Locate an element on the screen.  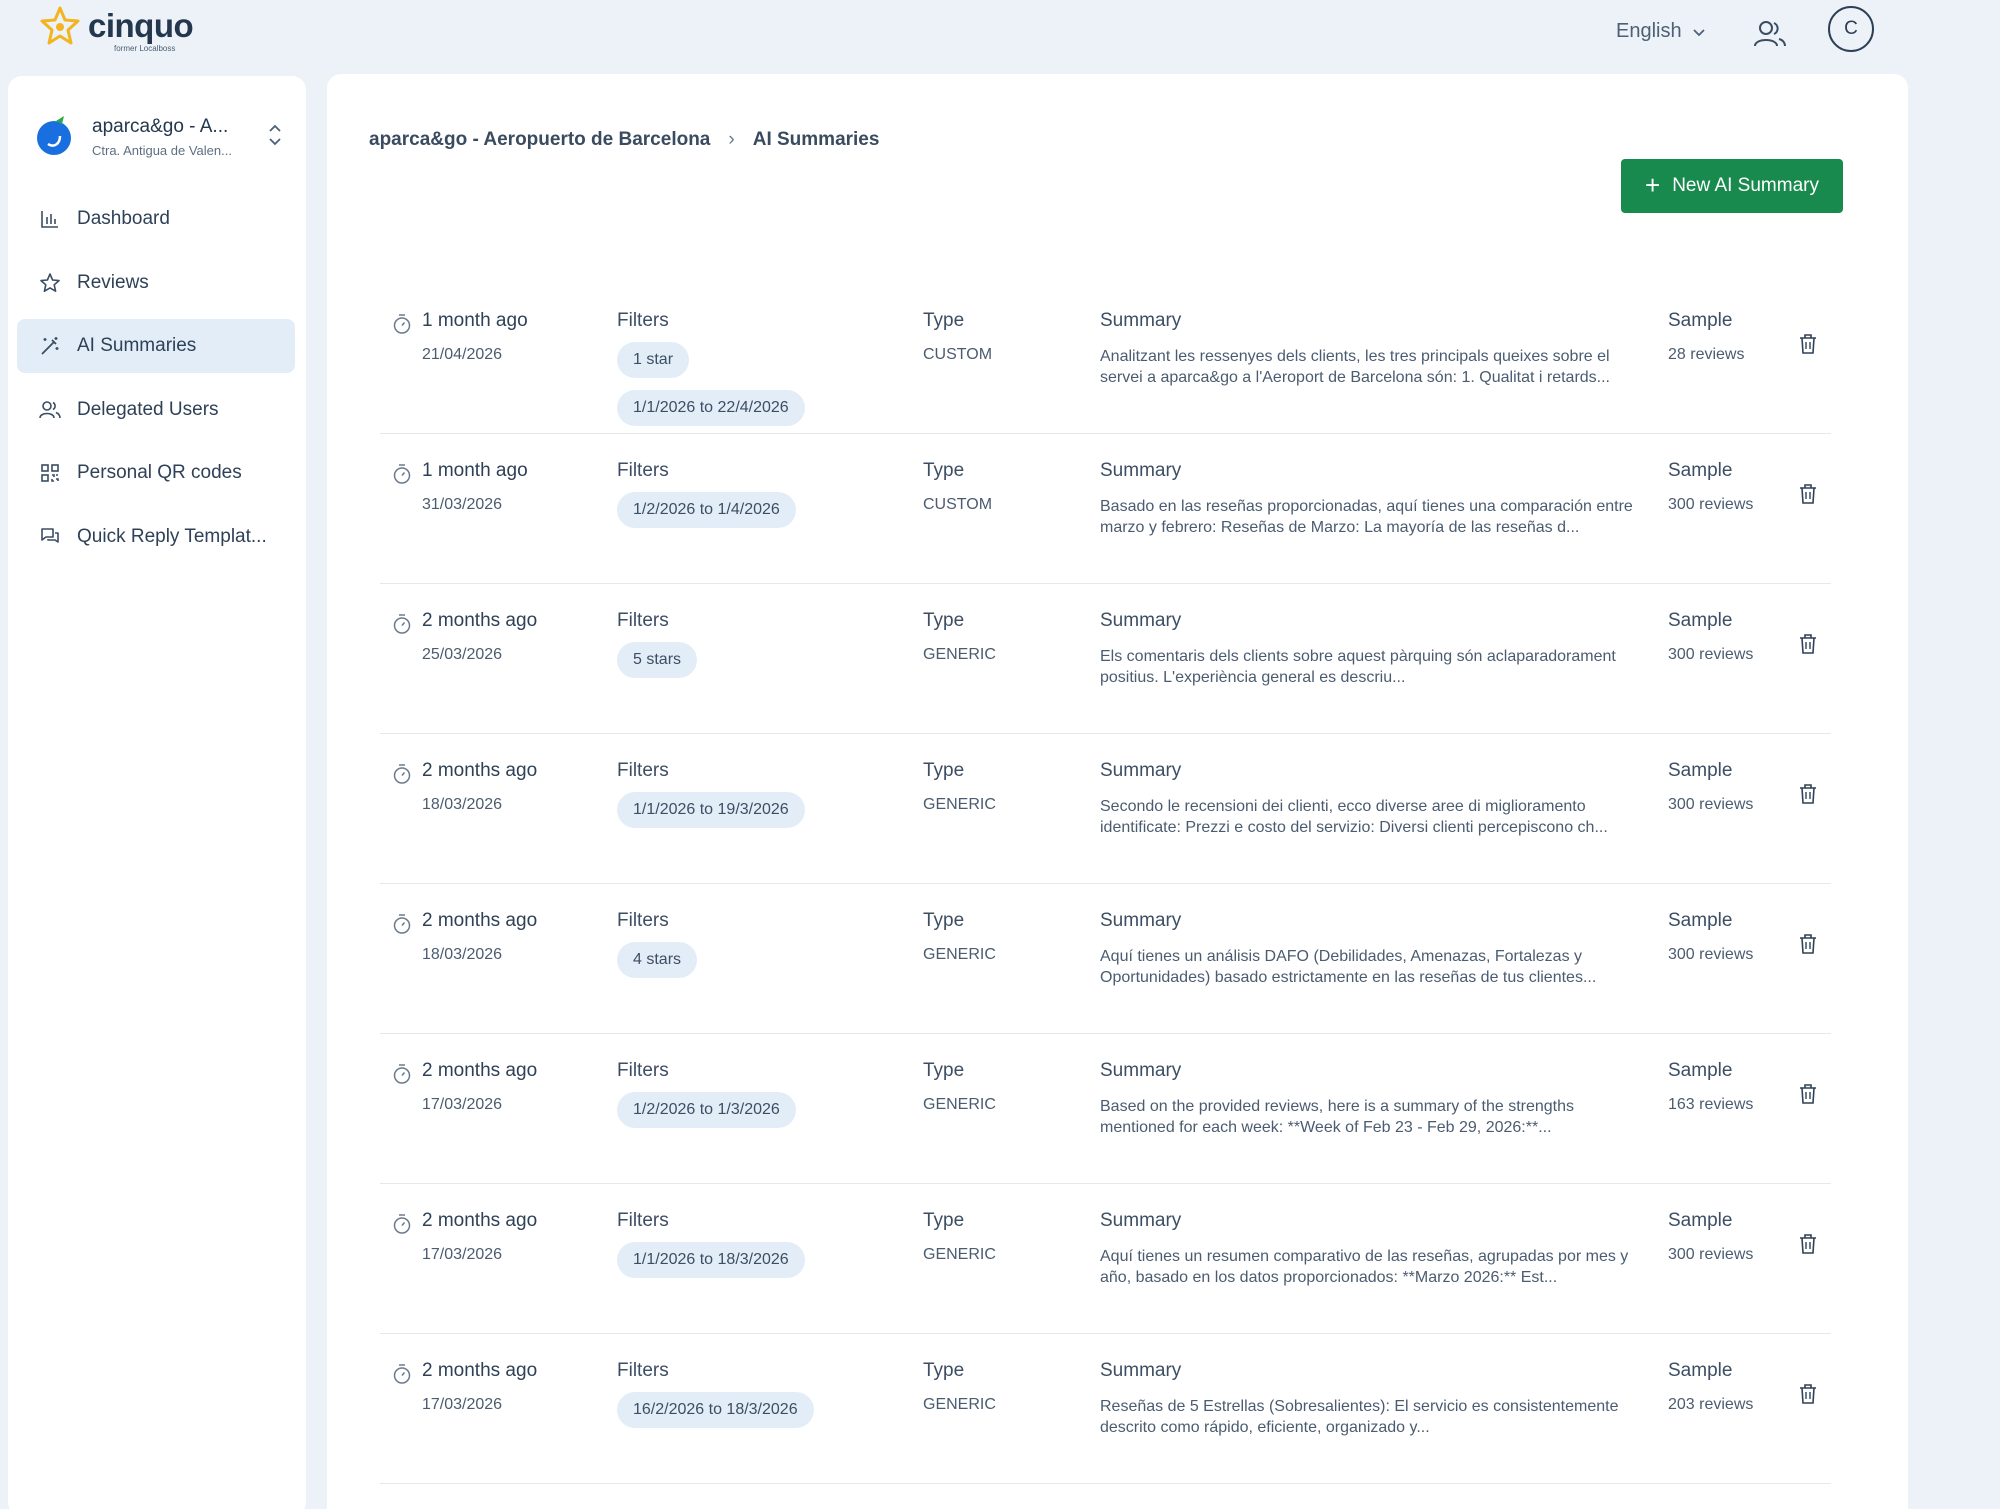
filter-chip: 4 stars is located at coordinates (657, 960).